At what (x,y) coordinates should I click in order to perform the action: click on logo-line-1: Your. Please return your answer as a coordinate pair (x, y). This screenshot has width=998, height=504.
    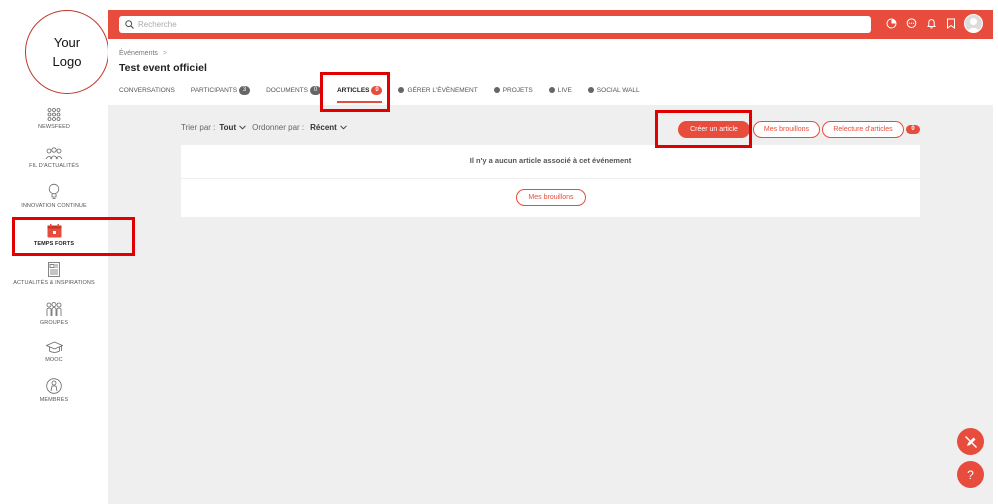
    Looking at the image, I should click on (67, 42).